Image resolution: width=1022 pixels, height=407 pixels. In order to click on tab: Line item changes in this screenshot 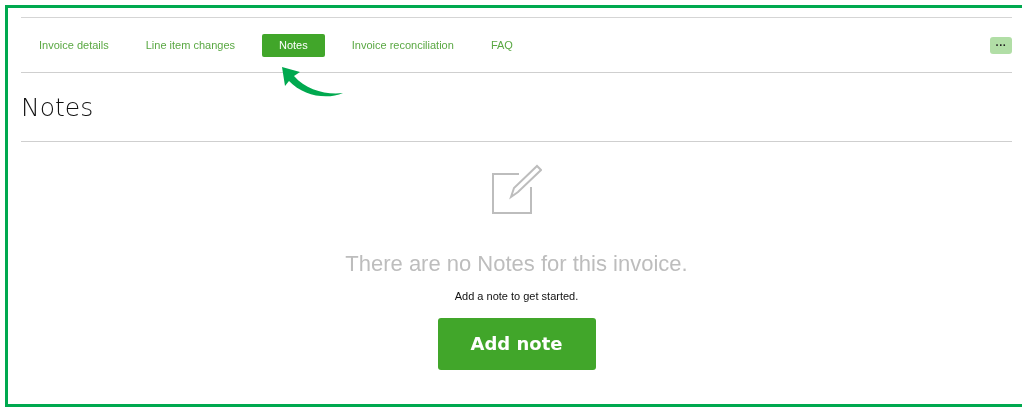, I will do `click(190, 45)`.